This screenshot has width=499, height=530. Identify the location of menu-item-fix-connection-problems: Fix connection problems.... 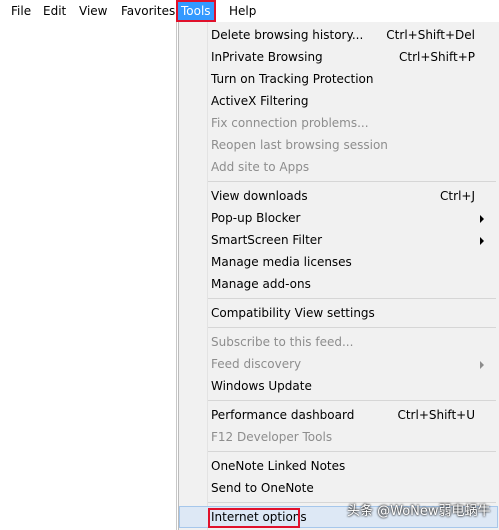
(338, 123).